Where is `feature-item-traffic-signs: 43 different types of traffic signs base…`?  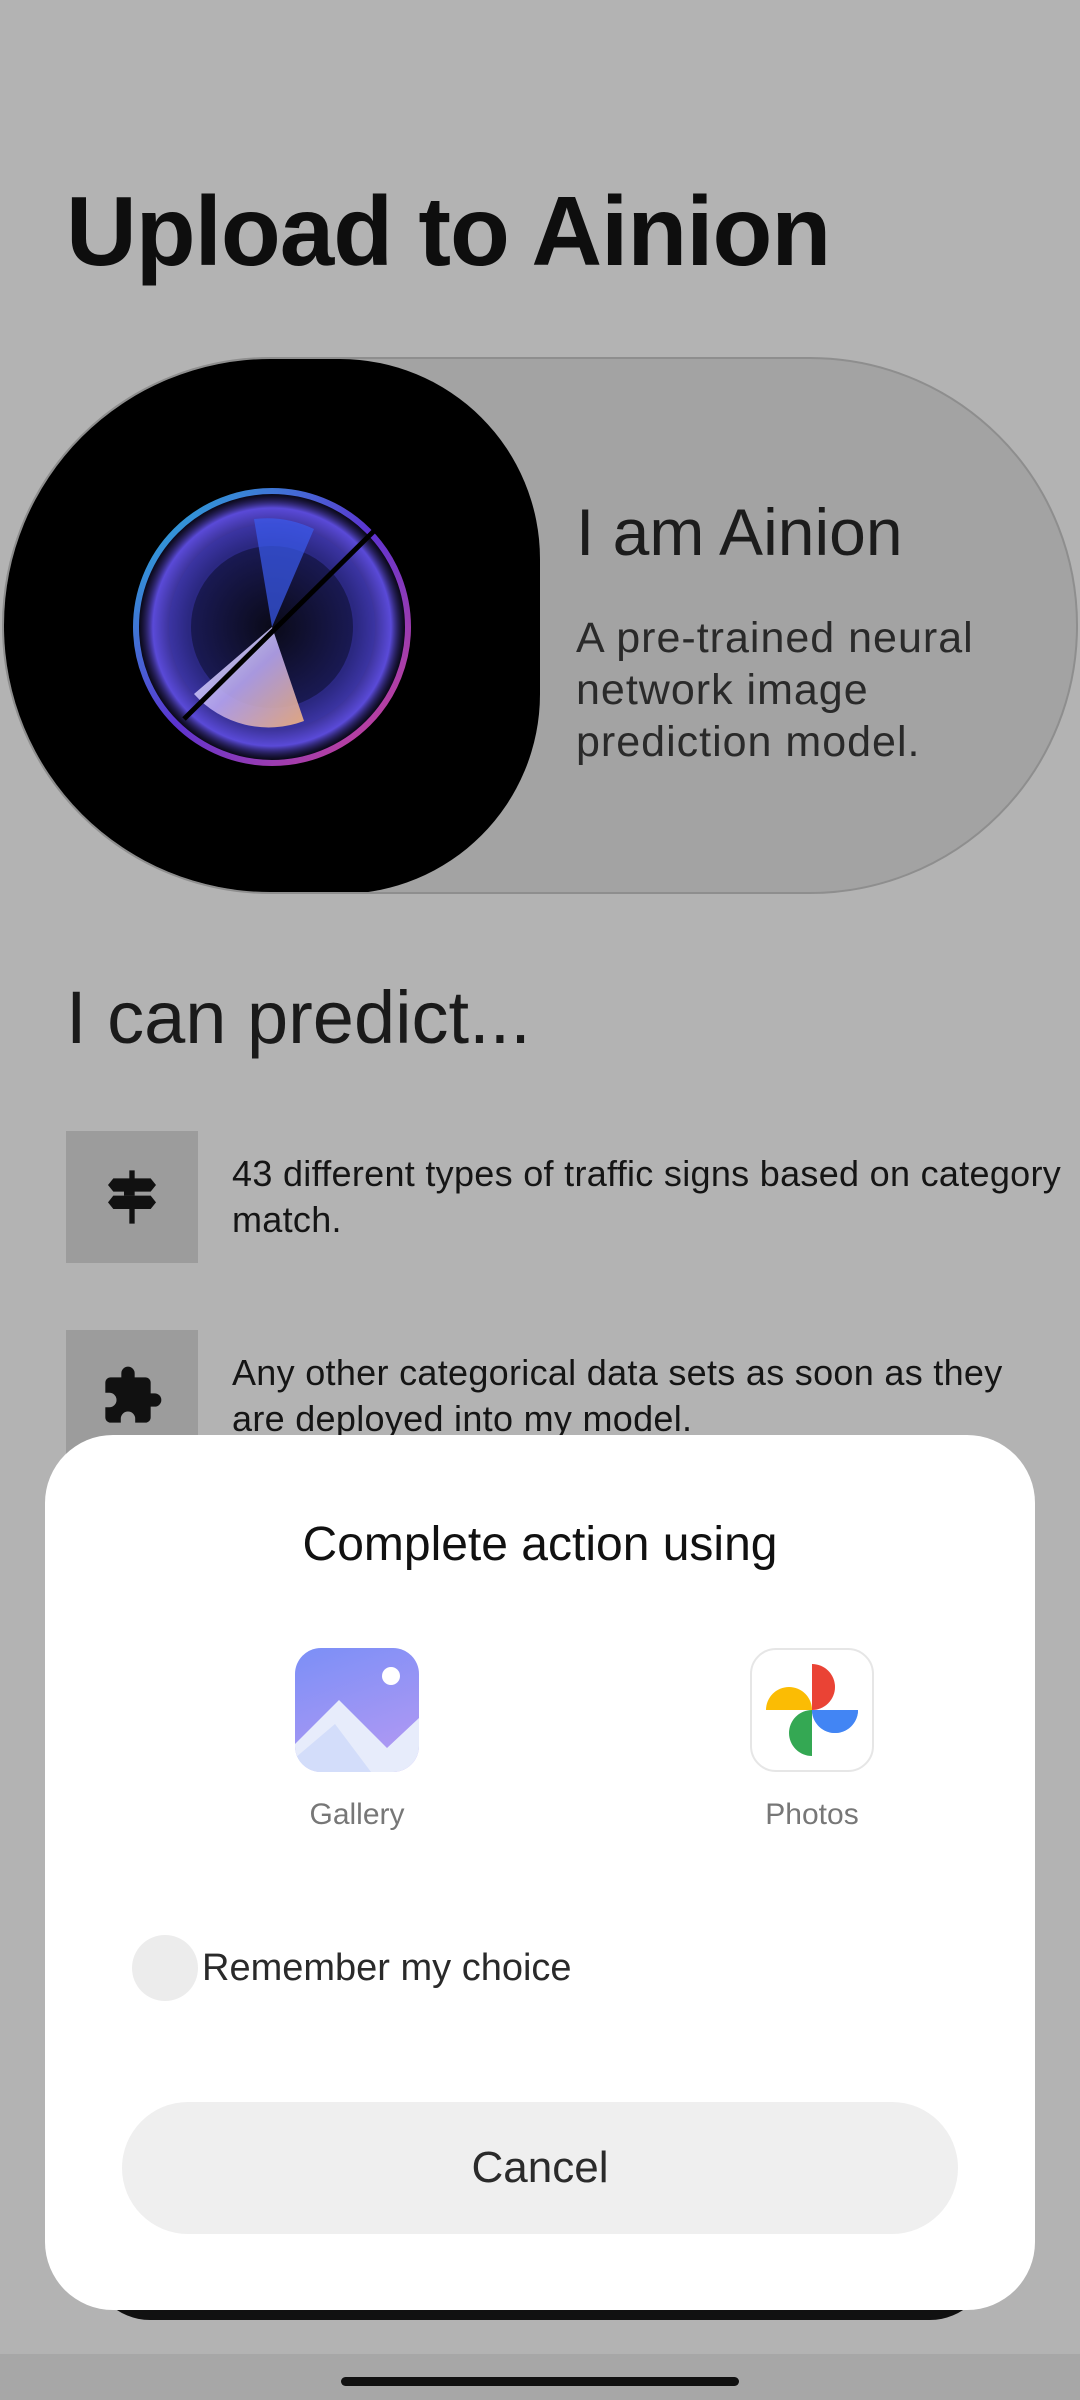
feature-item-traffic-signs: 43 different types of traffic signs base… is located at coordinates (566, 1197).